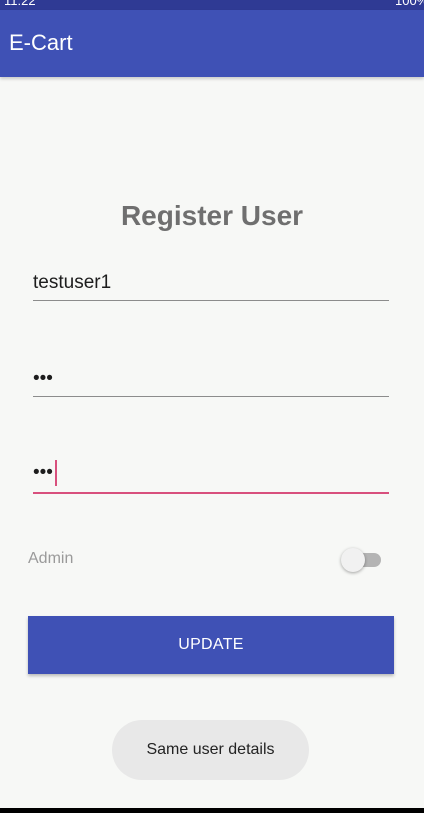 Image resolution: width=424 pixels, height=813 pixels. What do you see at coordinates (51, 558) in the screenshot?
I see `admin-label: Admin` at bounding box center [51, 558].